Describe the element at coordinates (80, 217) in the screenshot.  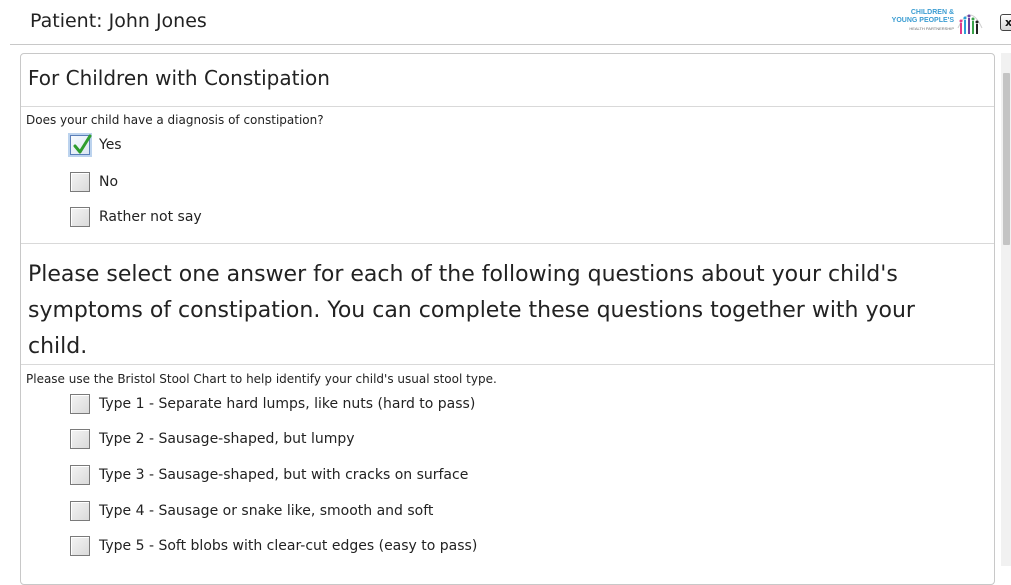
I see `rather-not-say-checkbox` at that location.